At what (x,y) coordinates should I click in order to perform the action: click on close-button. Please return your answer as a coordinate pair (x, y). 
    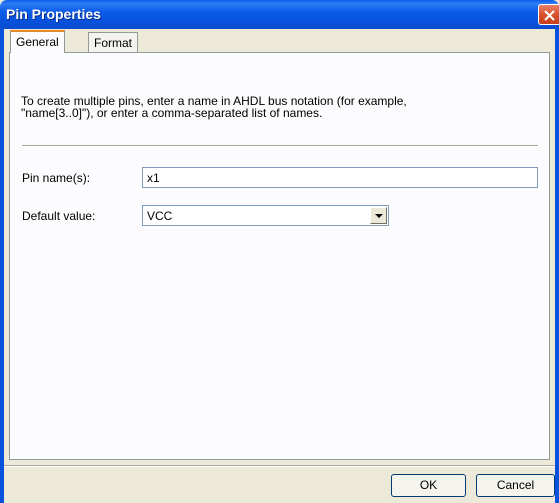
    Looking at the image, I should click on (548, 14).